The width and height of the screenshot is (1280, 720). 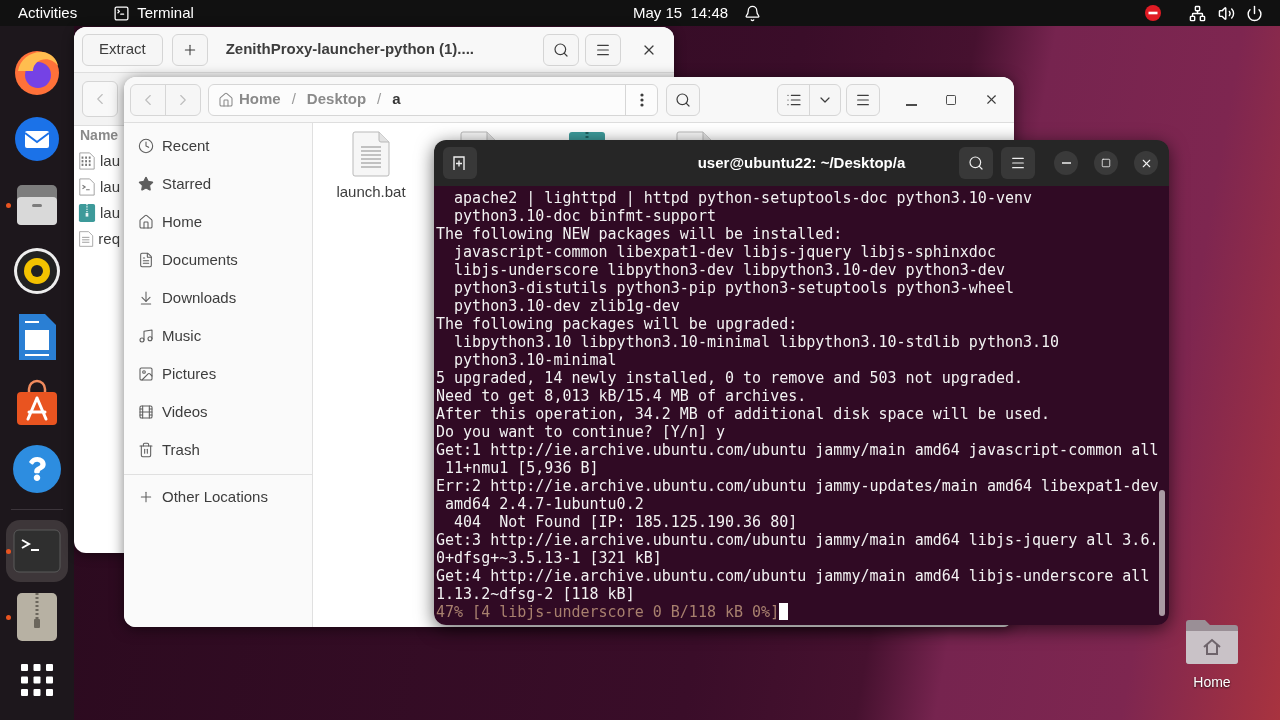 I want to click on clock-button: May 15 14:48, so click(x=697, y=13).